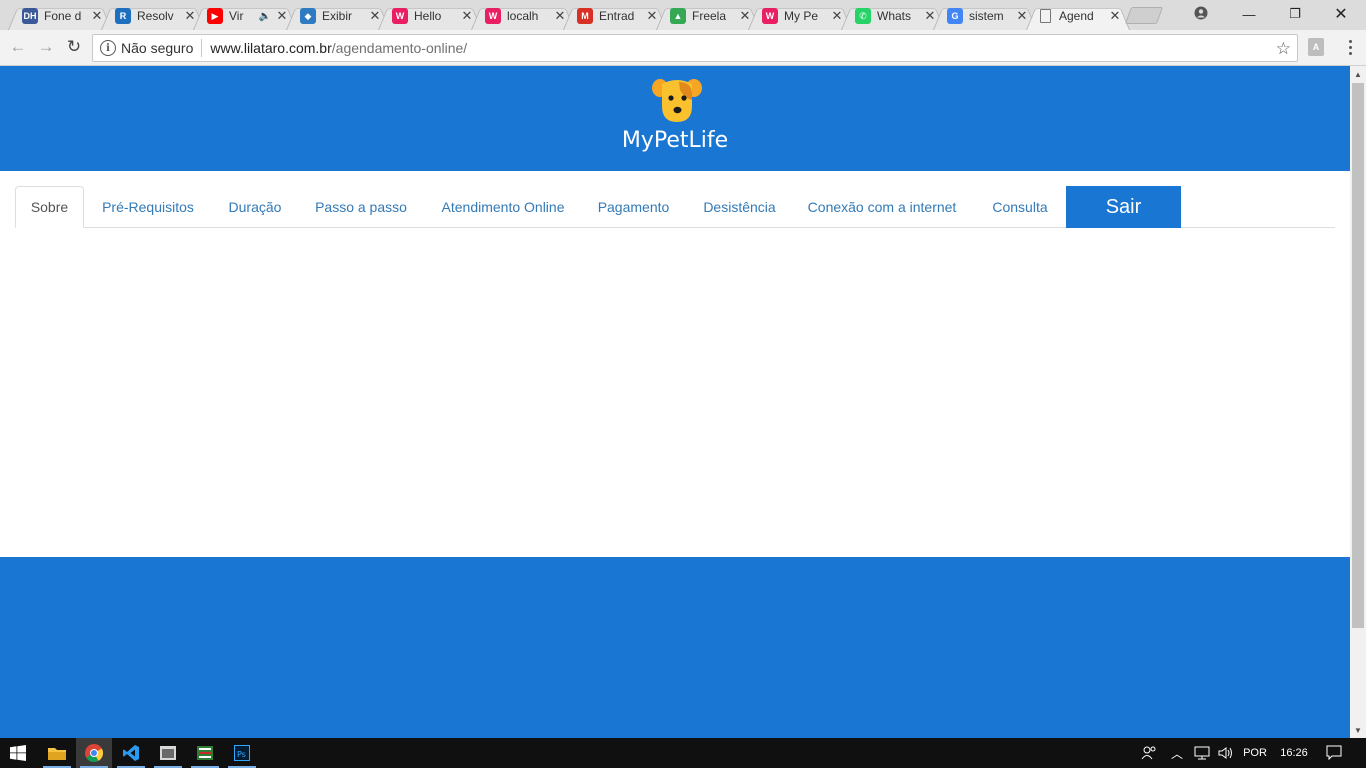 This screenshot has height=768, width=1366. I want to click on new-tab-button, so click(1144, 15).